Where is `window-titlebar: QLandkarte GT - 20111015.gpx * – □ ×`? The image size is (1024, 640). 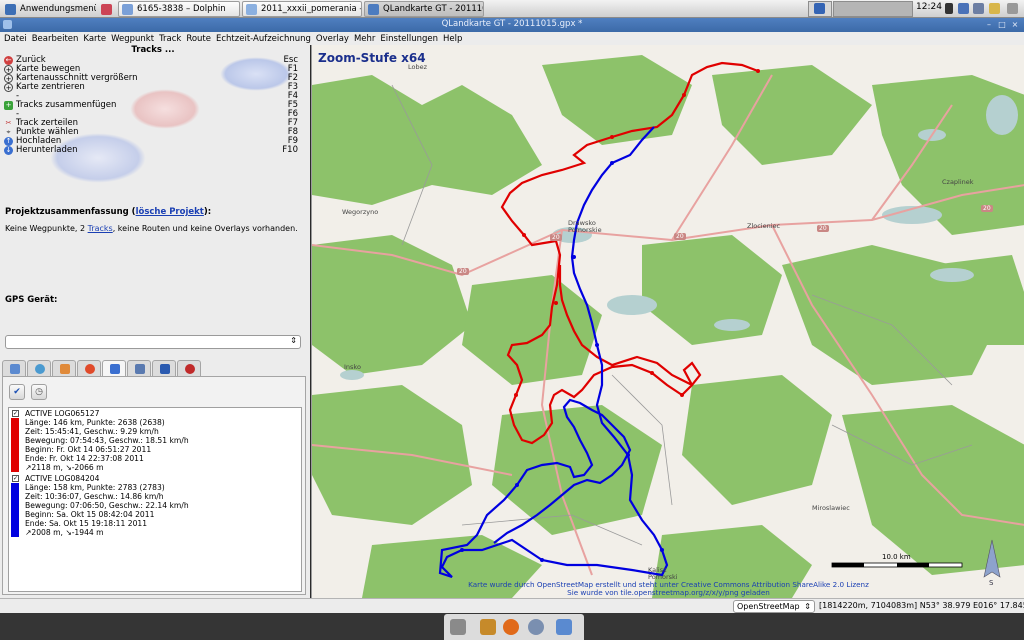 window-titlebar: QLandkarte GT - 20111015.gpx * – □ × is located at coordinates (512, 25).